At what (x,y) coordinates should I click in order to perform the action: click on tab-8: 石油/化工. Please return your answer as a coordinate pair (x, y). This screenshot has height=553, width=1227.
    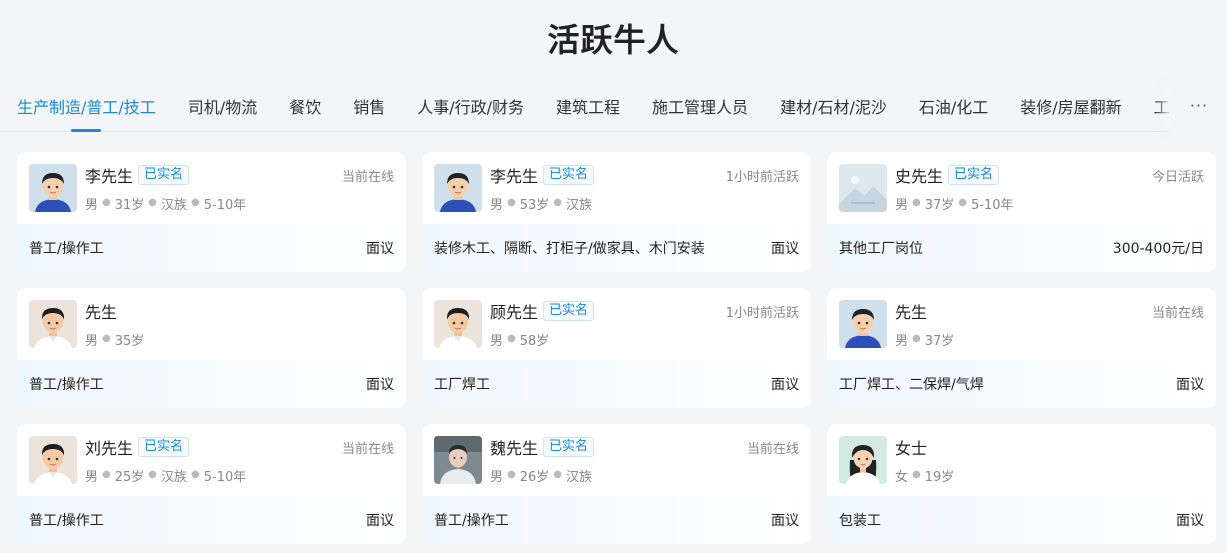
    Looking at the image, I should click on (953, 108).